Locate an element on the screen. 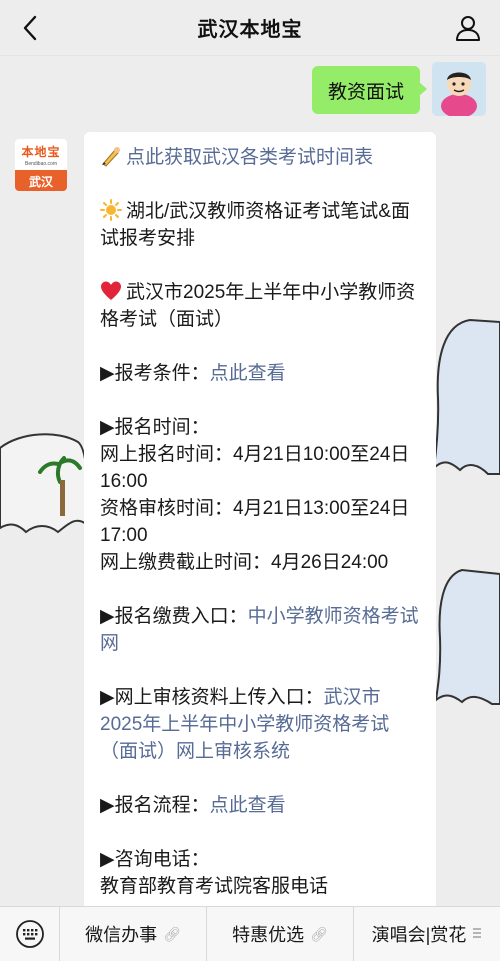 The image size is (500, 961). sender-avatar: 本地宝 Bendibao.com 武汉 is located at coordinates (41, 165).